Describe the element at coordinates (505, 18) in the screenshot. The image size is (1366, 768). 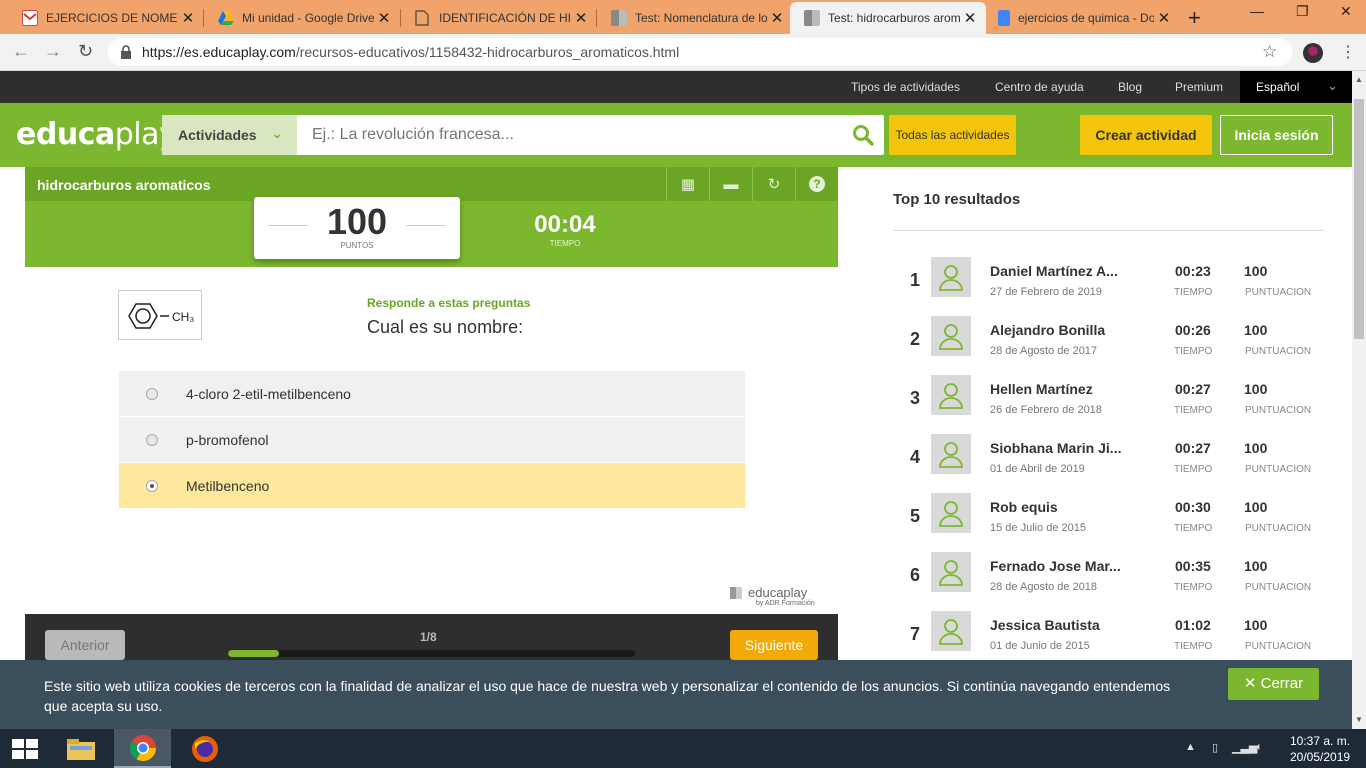
I see `tab-title: IDENTIFICACIÓN DE HIDRO` at that location.